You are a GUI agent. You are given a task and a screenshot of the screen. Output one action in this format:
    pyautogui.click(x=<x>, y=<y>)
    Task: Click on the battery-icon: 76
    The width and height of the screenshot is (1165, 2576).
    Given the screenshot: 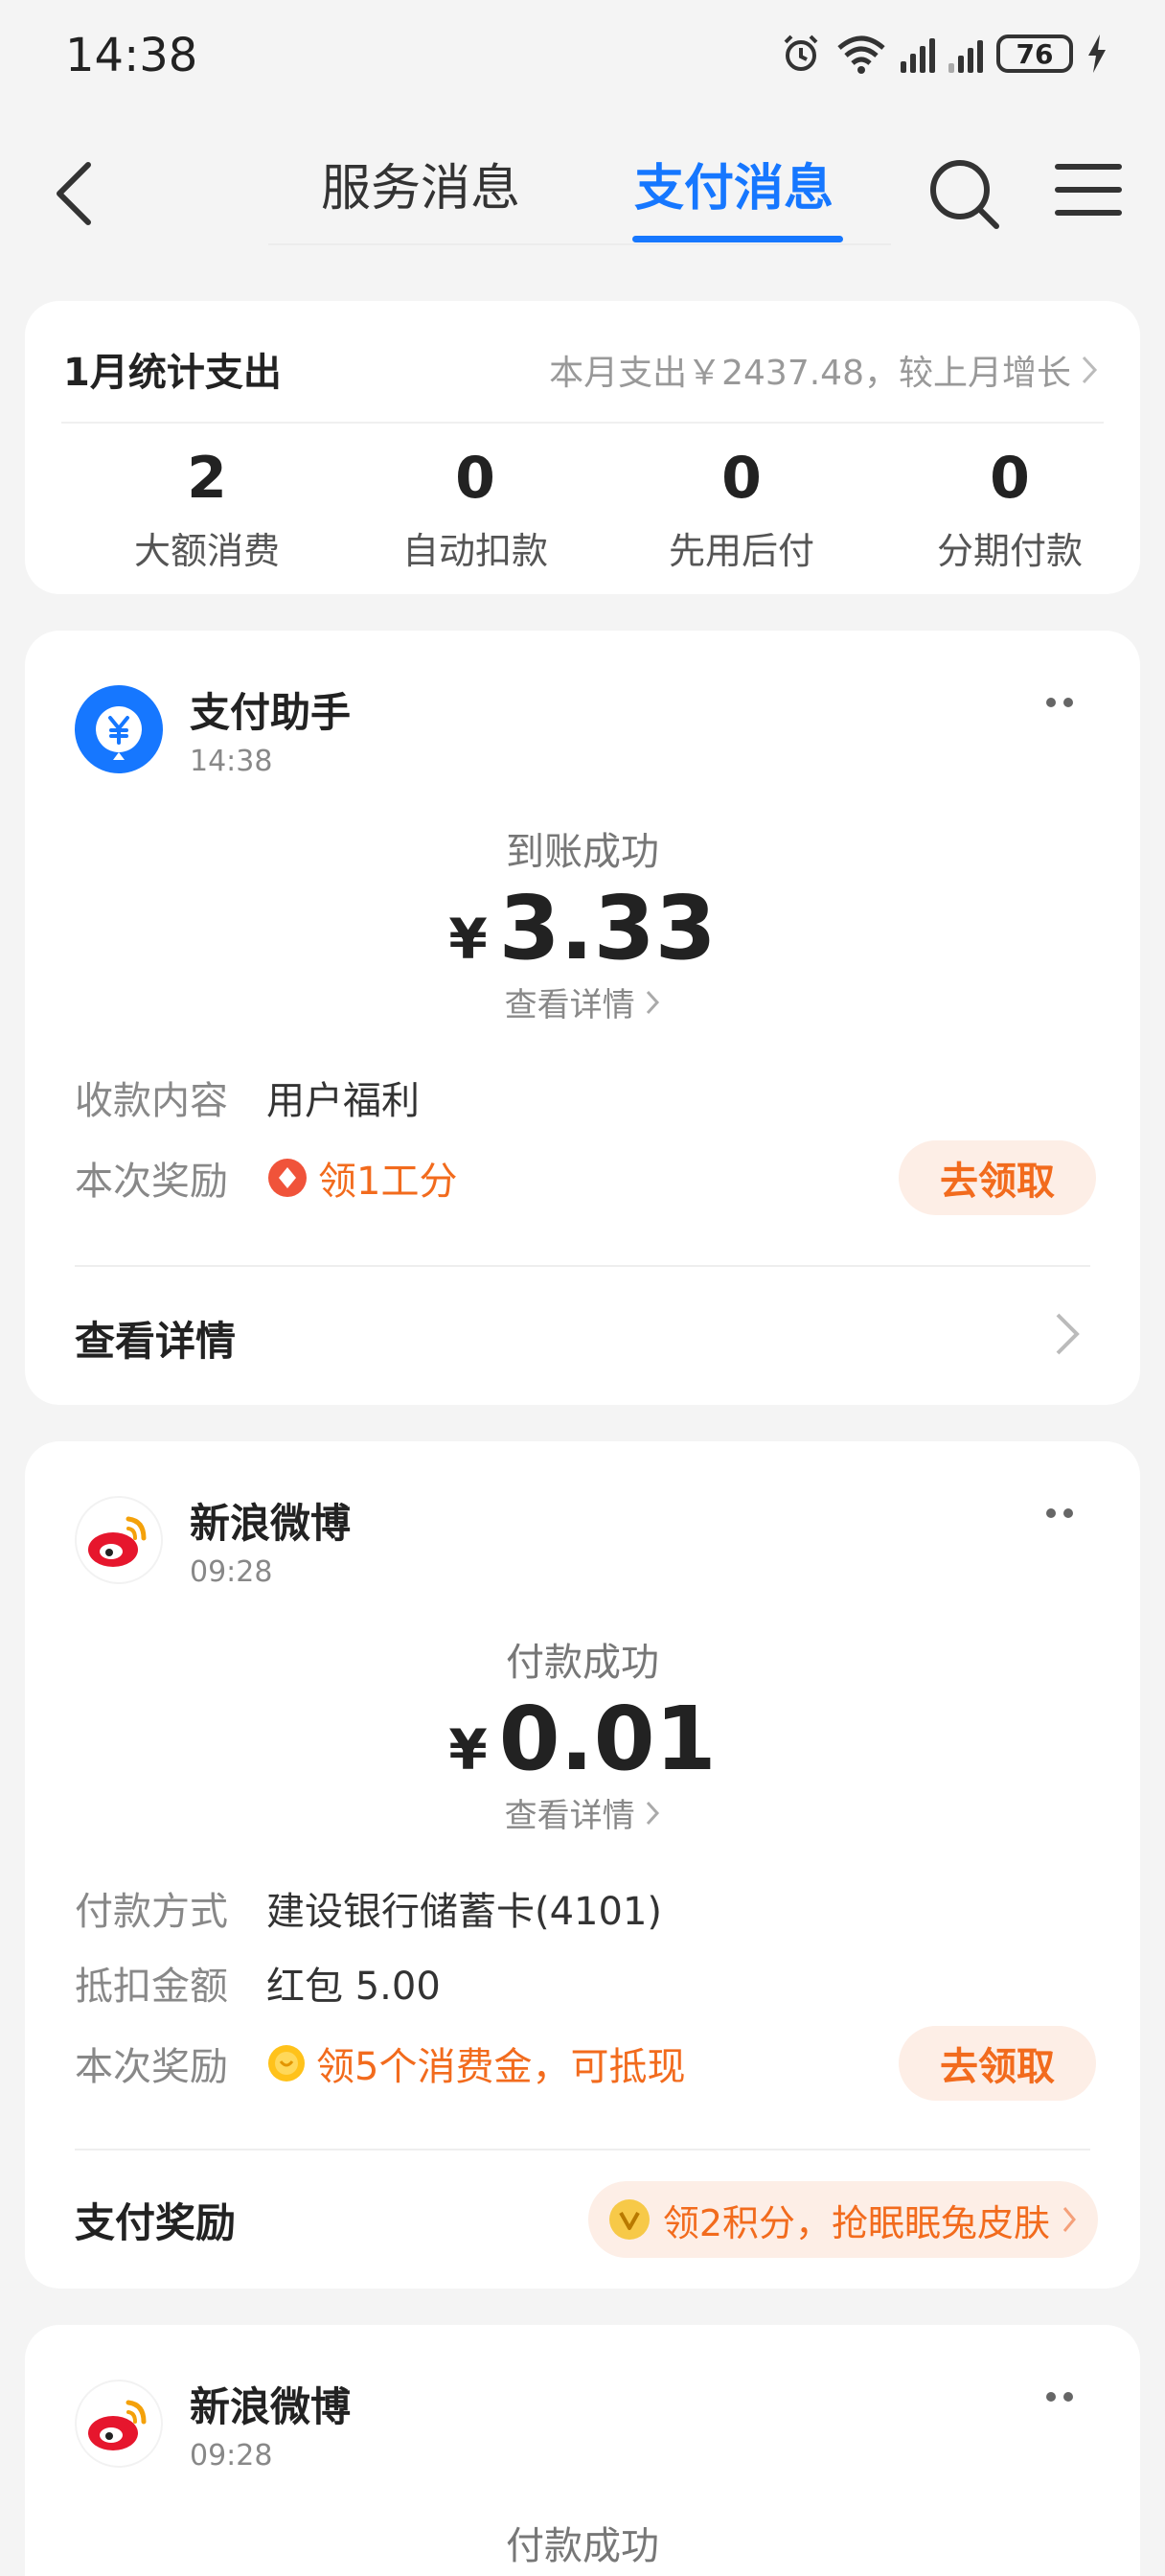 What is the action you would take?
    pyautogui.click(x=1034, y=53)
    